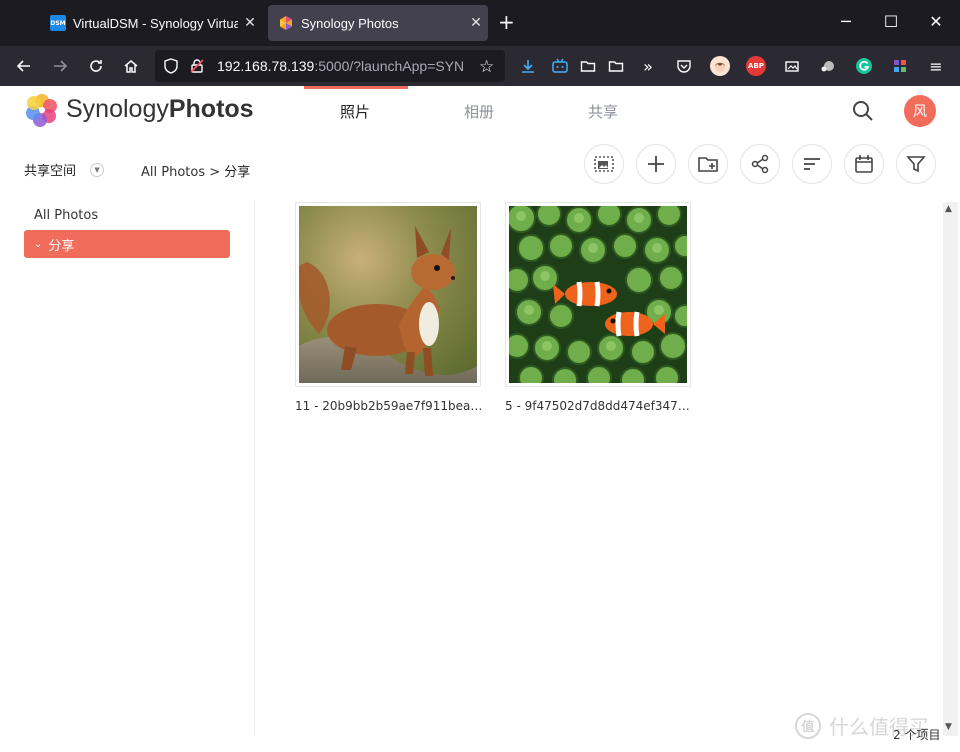 This screenshot has width=960, height=752. I want to click on app-brand: SynologyPhotos, so click(160, 109).